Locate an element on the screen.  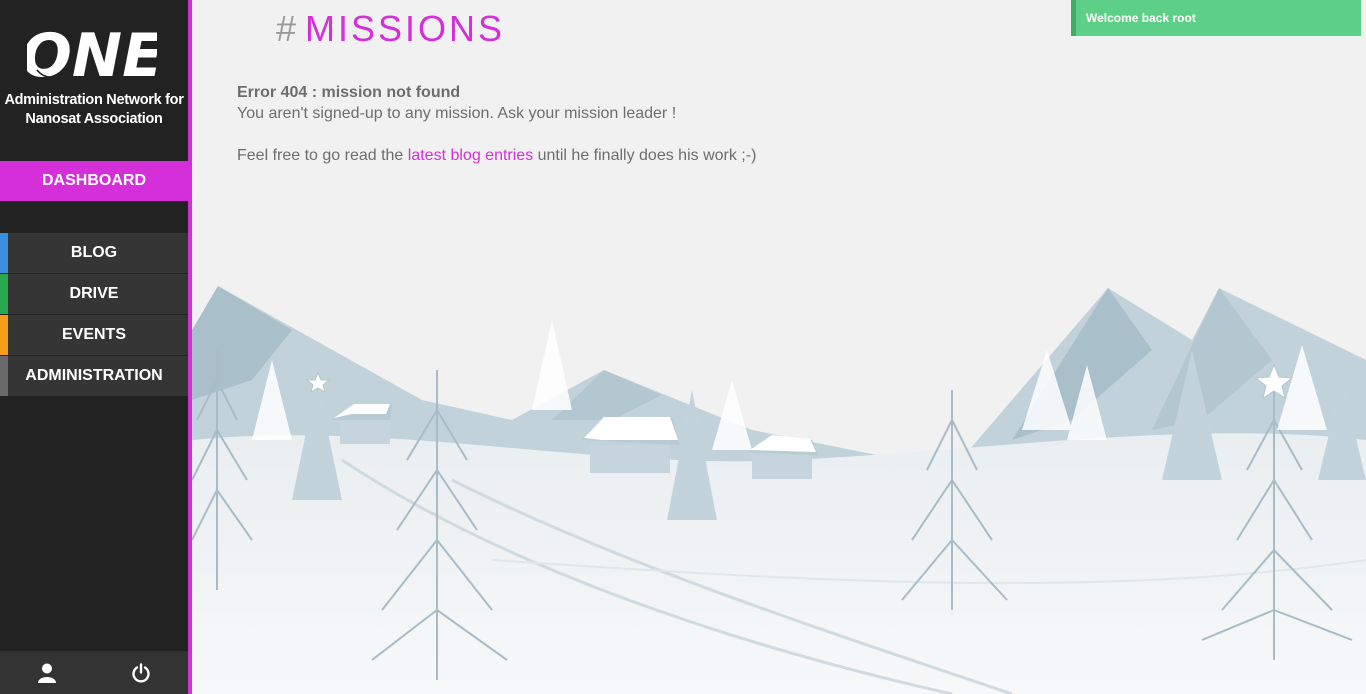
profile-button is located at coordinates (47, 672).